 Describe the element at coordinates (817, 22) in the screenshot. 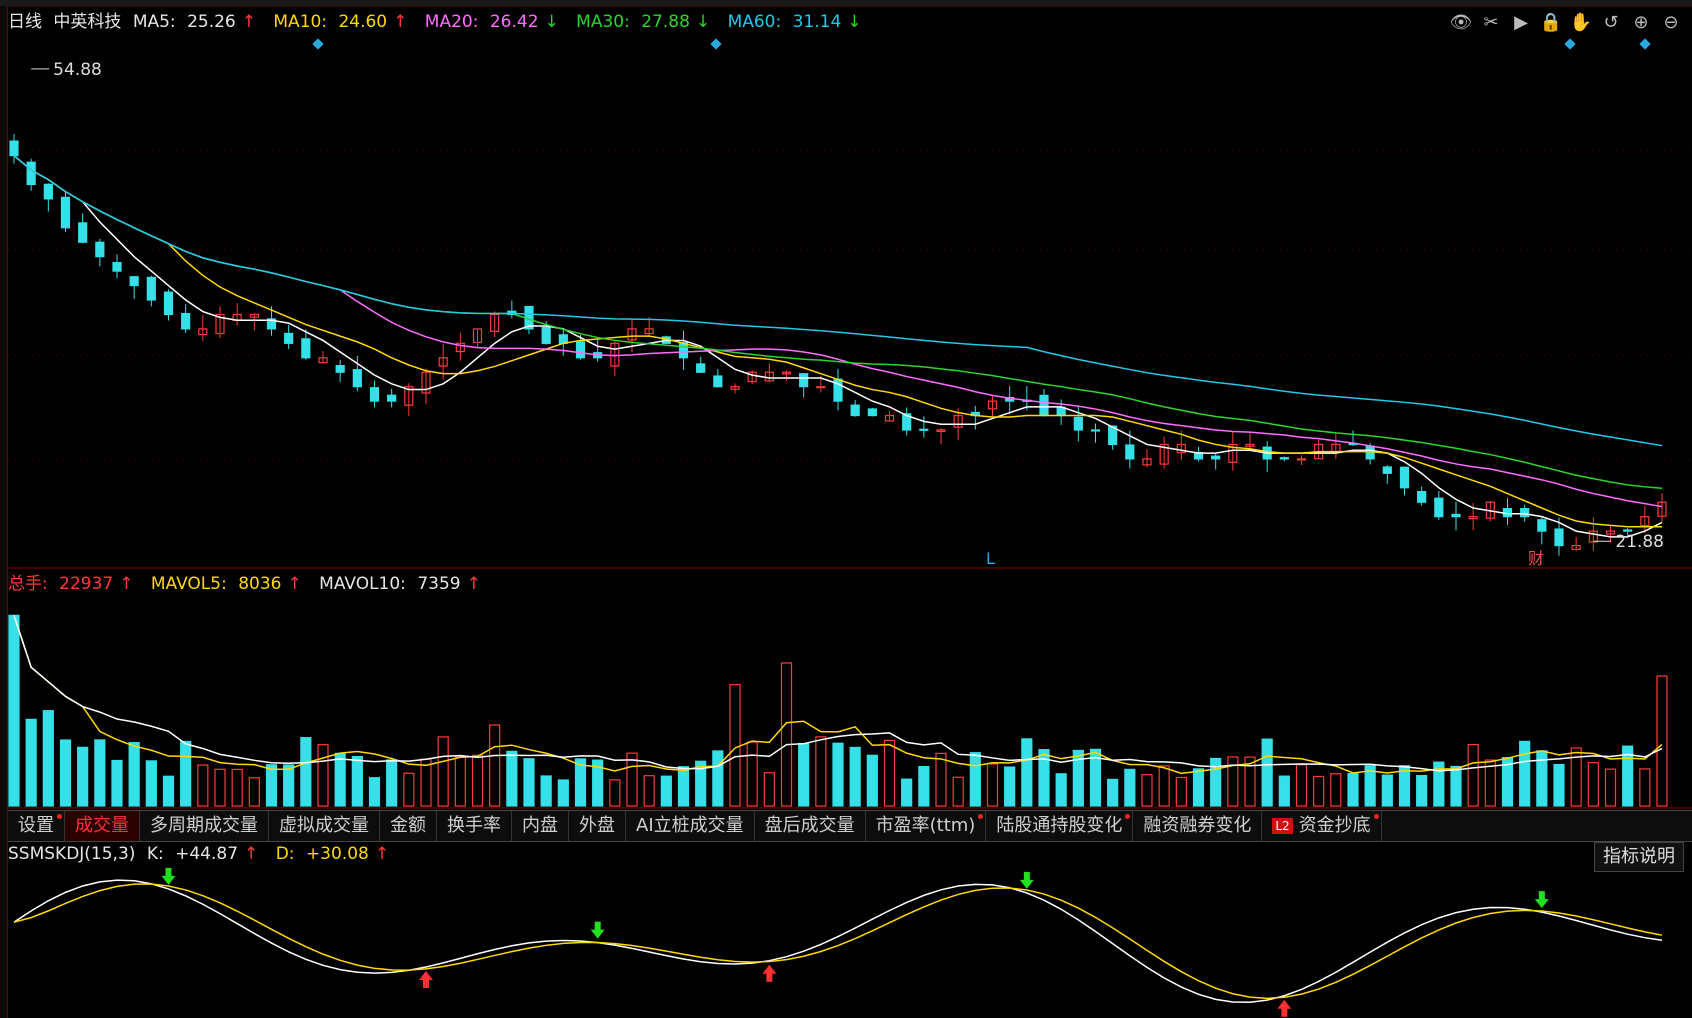

I see `ma60-value: 31.14` at that location.